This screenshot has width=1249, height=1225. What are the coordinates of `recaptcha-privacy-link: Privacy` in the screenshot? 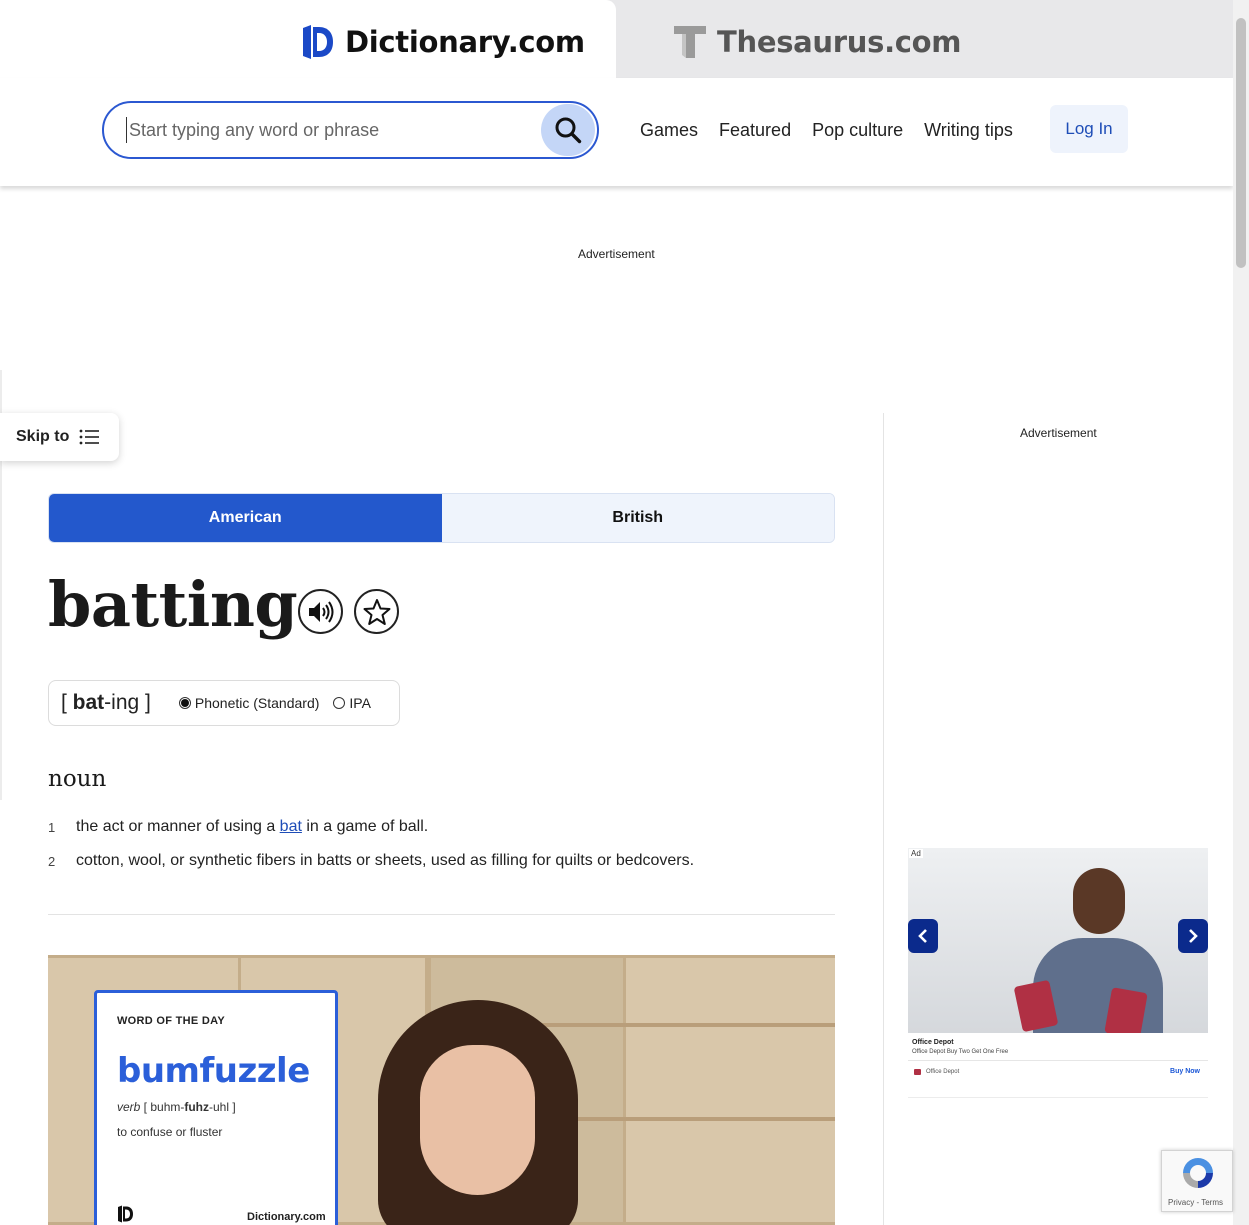 It's located at (1181, 1202).